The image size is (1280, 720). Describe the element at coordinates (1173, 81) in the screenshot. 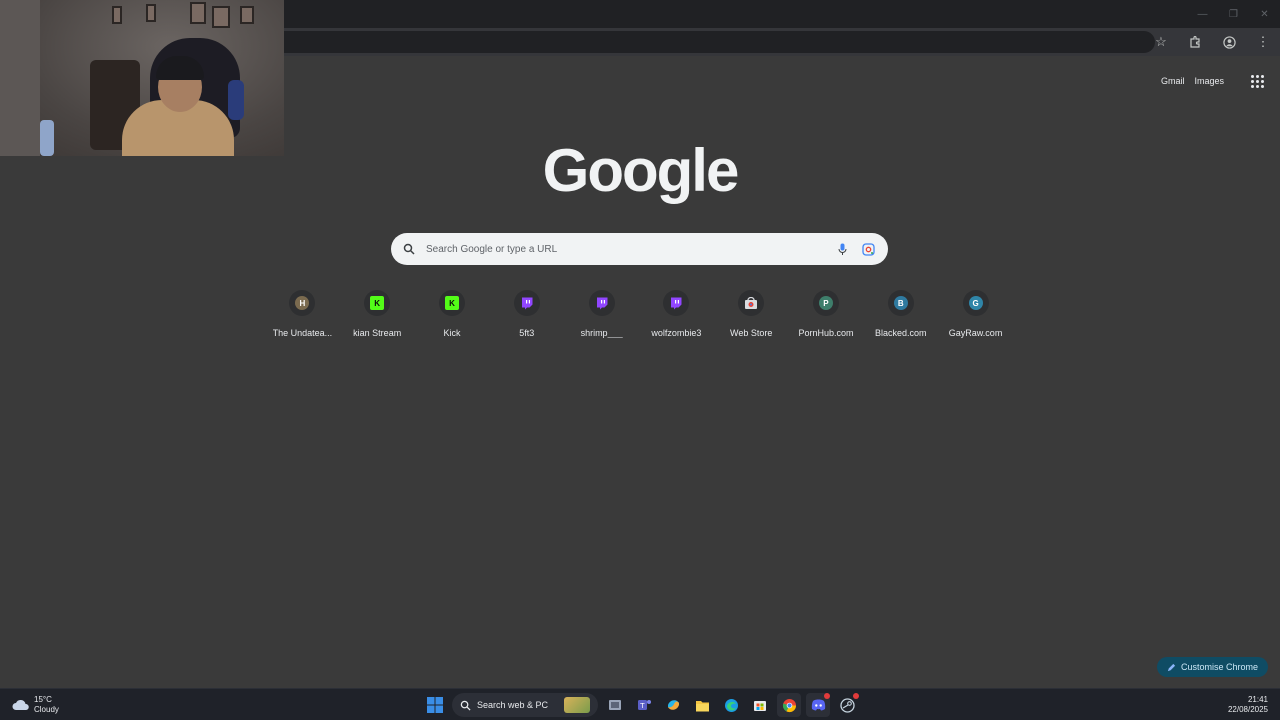

I see `gmail-link: Gmail` at that location.